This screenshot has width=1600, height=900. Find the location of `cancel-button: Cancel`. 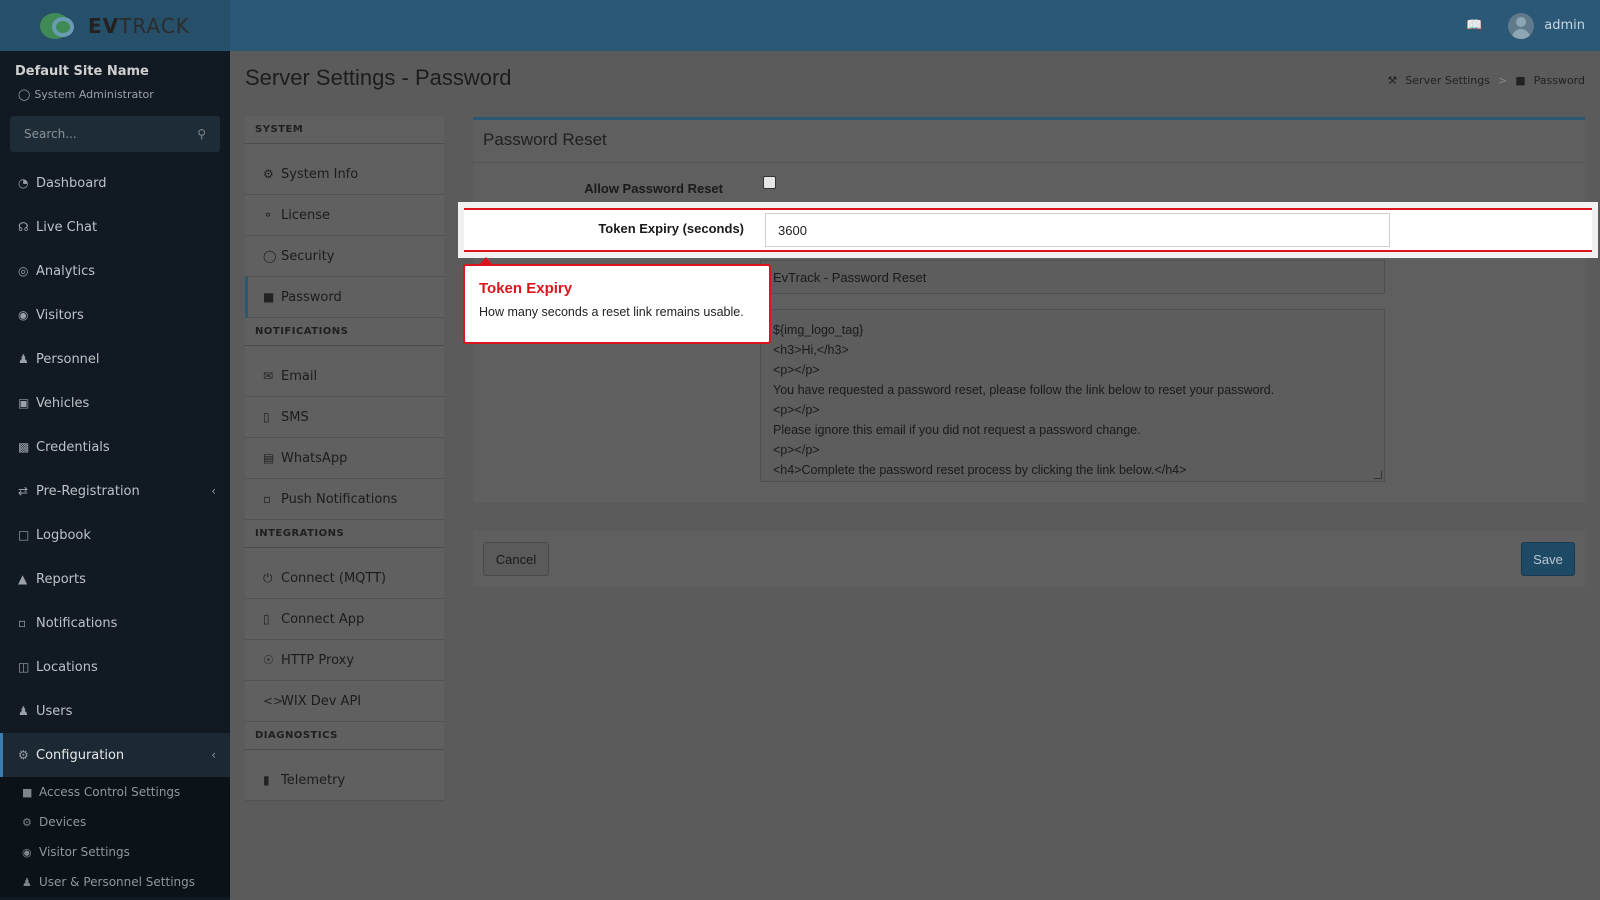

cancel-button: Cancel is located at coordinates (516, 559).